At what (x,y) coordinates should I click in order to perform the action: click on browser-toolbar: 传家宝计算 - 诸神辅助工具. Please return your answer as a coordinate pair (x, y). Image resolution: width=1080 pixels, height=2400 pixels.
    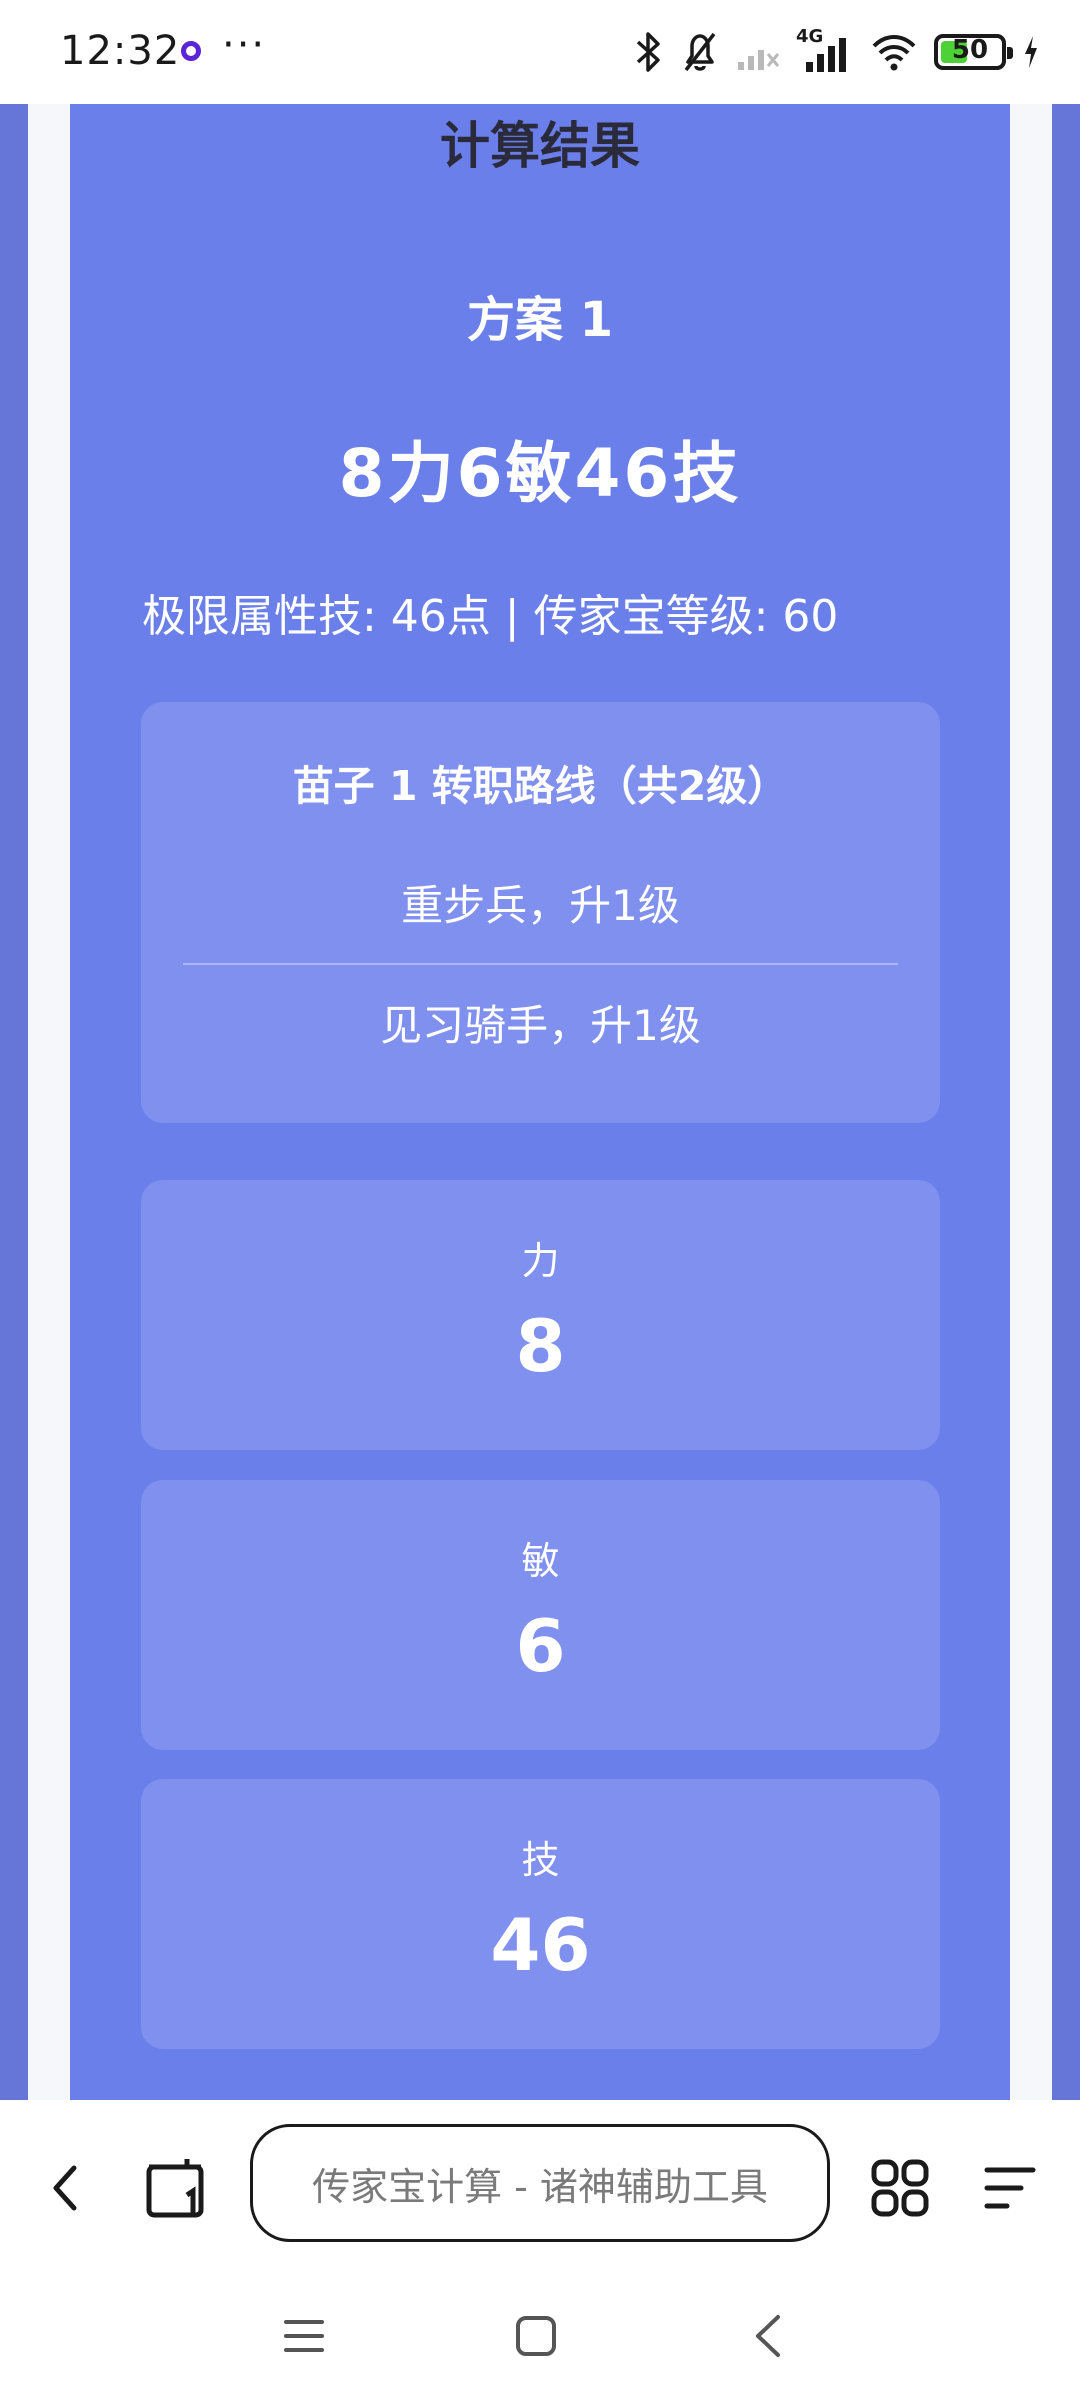
    Looking at the image, I should click on (540, 2185).